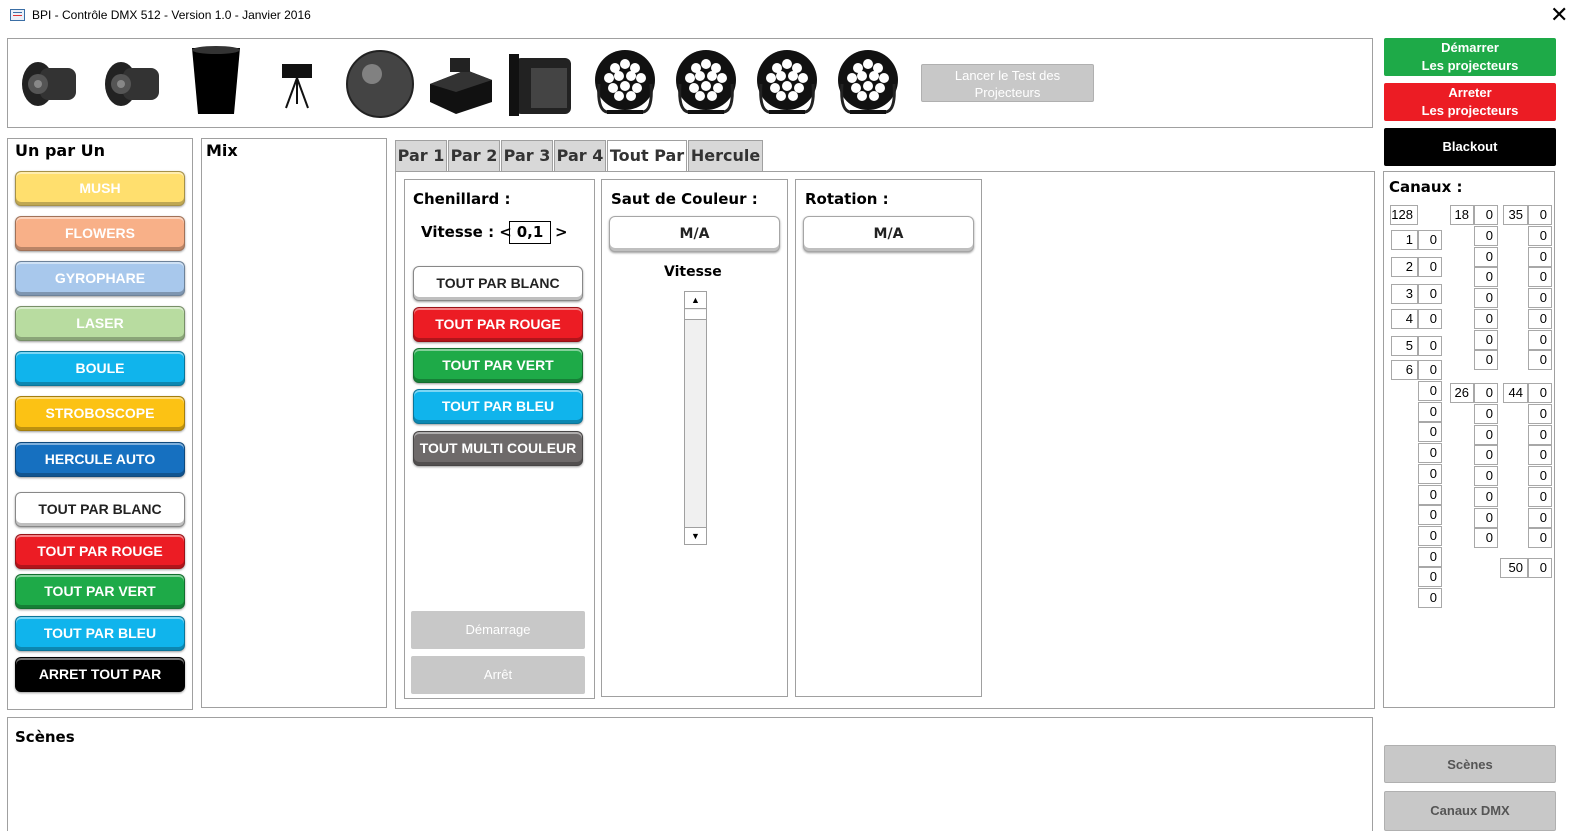 The width and height of the screenshot is (1592, 831). Describe the element at coordinates (695, 535) in the screenshot. I see `slider-down-arrow: ▼` at that location.